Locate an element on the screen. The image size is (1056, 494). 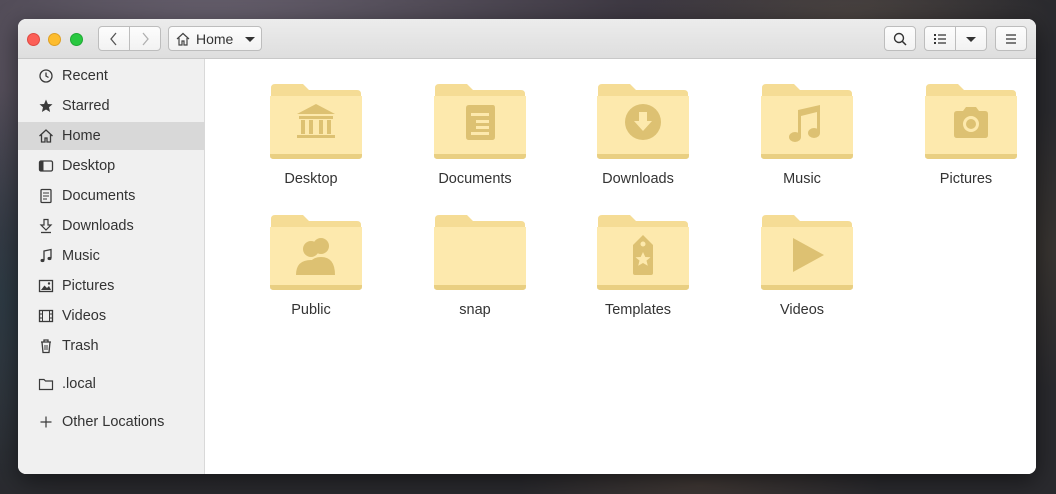
sidebar-item-pictures: Pictures is located at coordinates (111, 286).